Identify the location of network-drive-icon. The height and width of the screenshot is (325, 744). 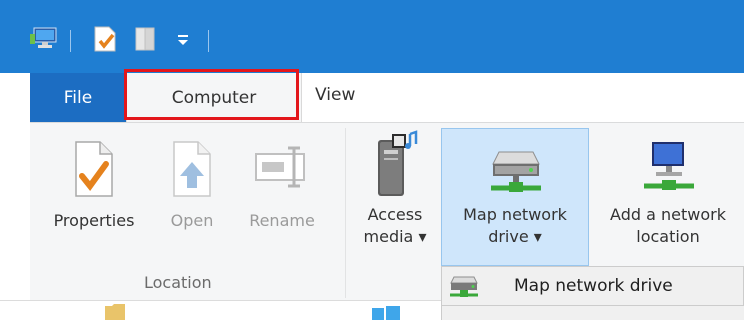
(515, 171).